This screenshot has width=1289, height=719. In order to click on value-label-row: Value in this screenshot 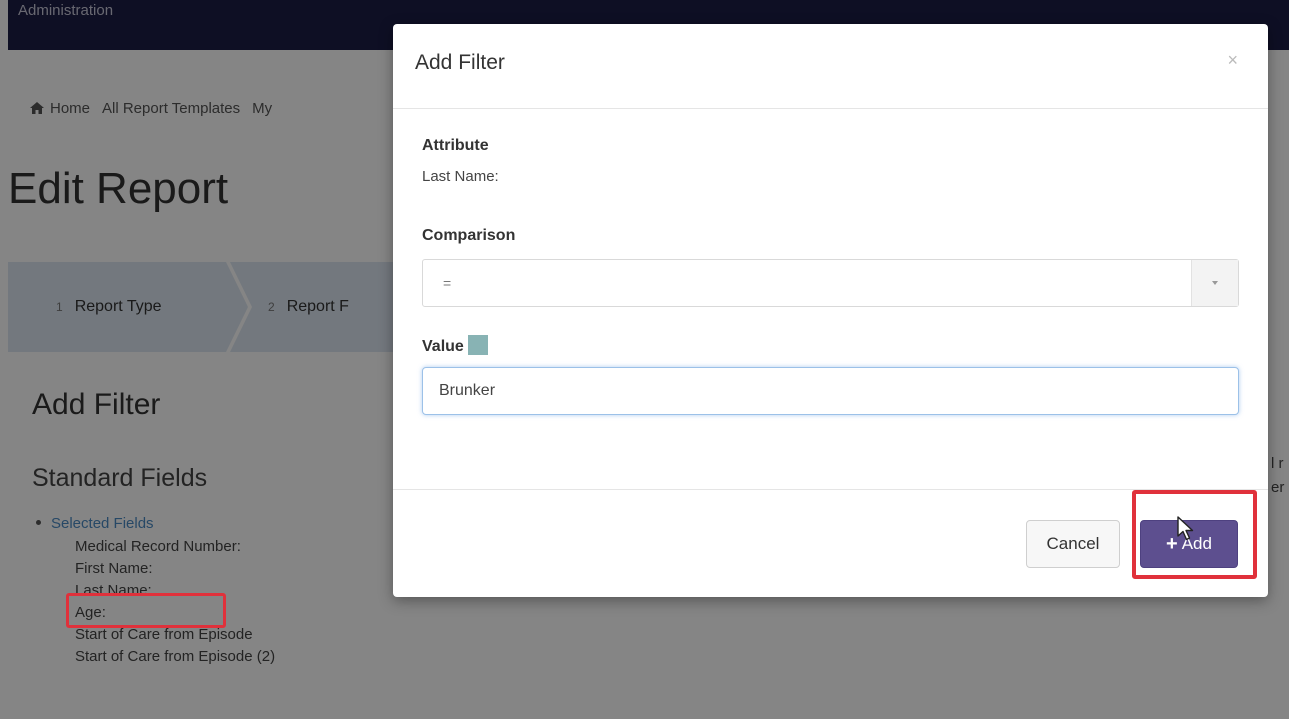, I will do `click(455, 345)`.